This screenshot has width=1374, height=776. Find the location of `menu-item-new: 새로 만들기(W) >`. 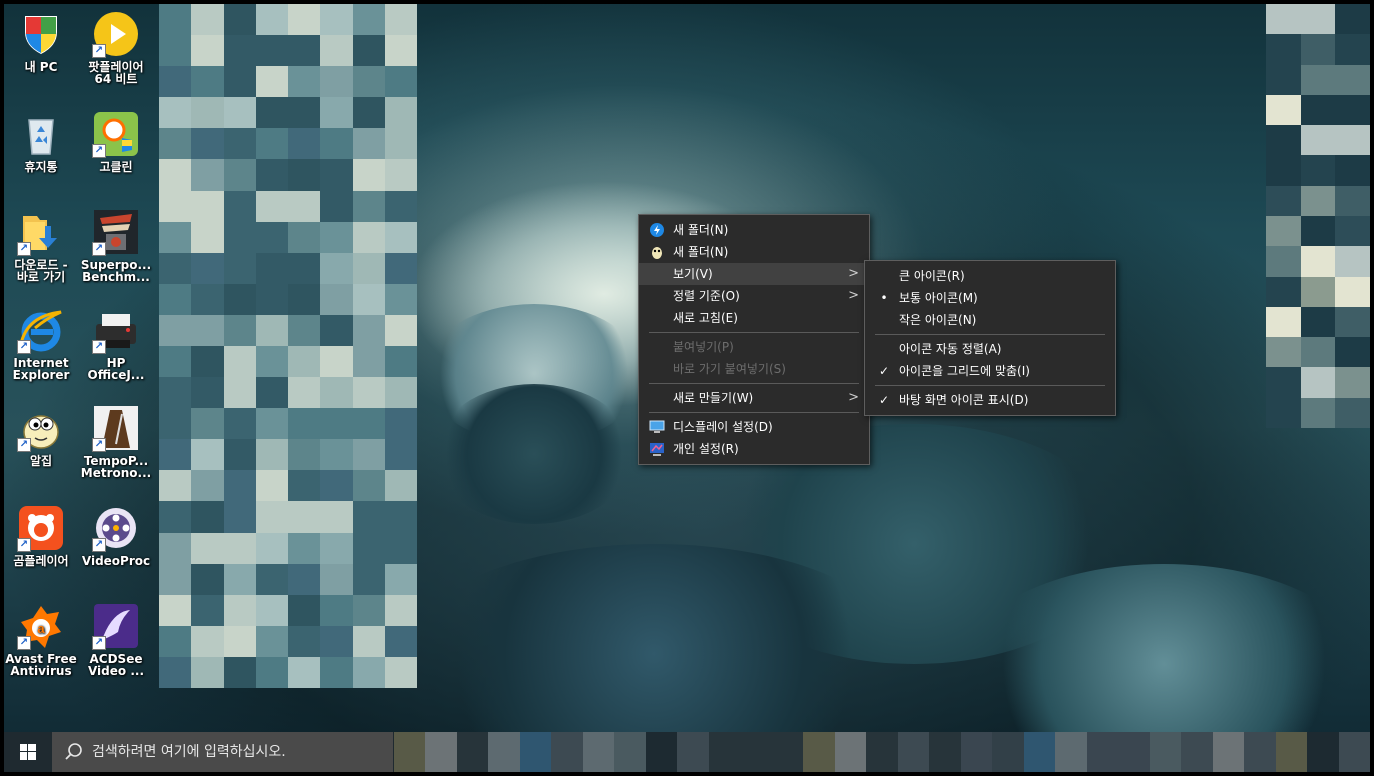

menu-item-new: 새로 만들기(W) > is located at coordinates (754, 398).